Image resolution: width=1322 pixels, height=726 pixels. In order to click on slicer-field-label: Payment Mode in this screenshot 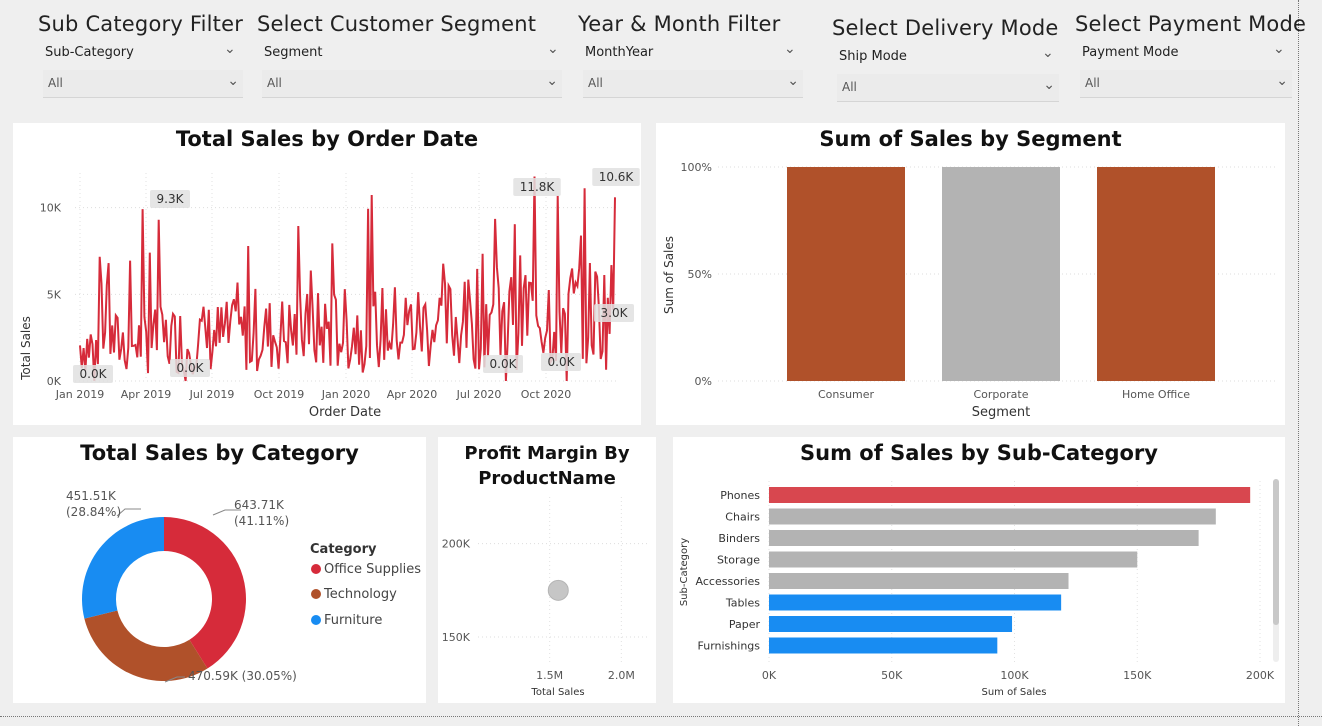, I will do `click(1130, 52)`.